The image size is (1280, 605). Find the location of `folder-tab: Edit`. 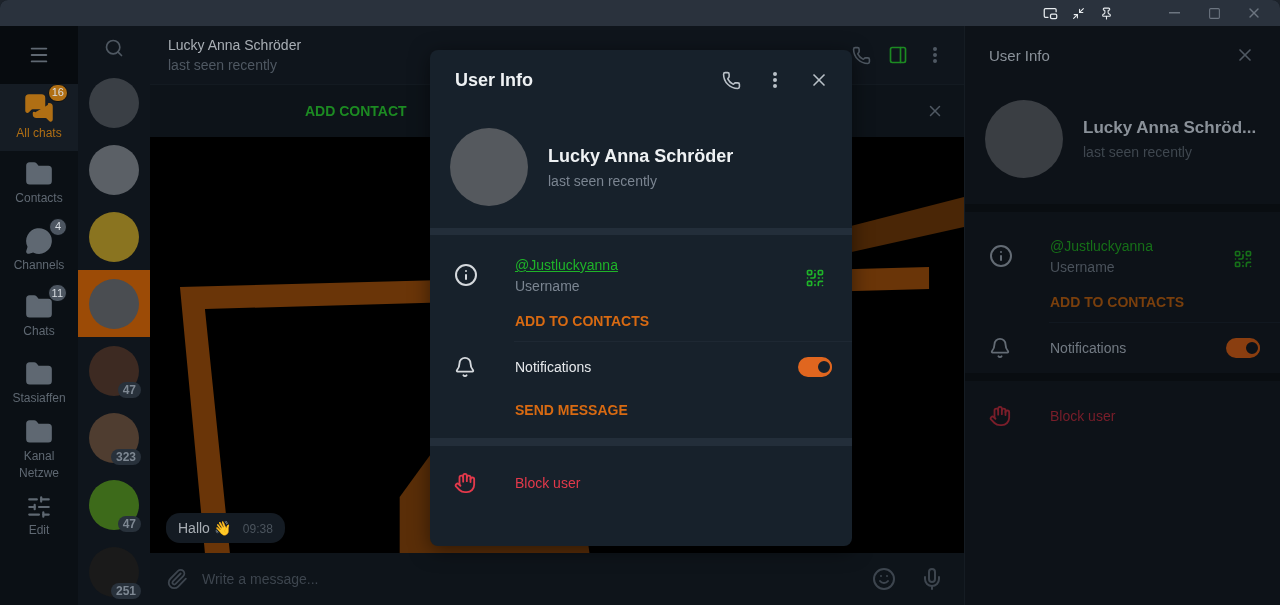

folder-tab: Edit is located at coordinates (39, 516).